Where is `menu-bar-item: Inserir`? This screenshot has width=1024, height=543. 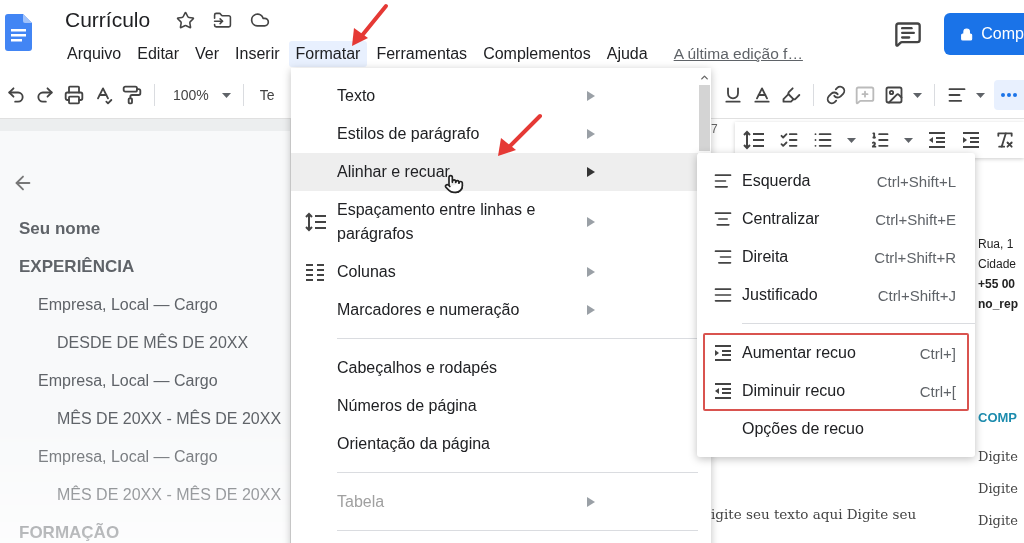 menu-bar-item: Inserir is located at coordinates (257, 54).